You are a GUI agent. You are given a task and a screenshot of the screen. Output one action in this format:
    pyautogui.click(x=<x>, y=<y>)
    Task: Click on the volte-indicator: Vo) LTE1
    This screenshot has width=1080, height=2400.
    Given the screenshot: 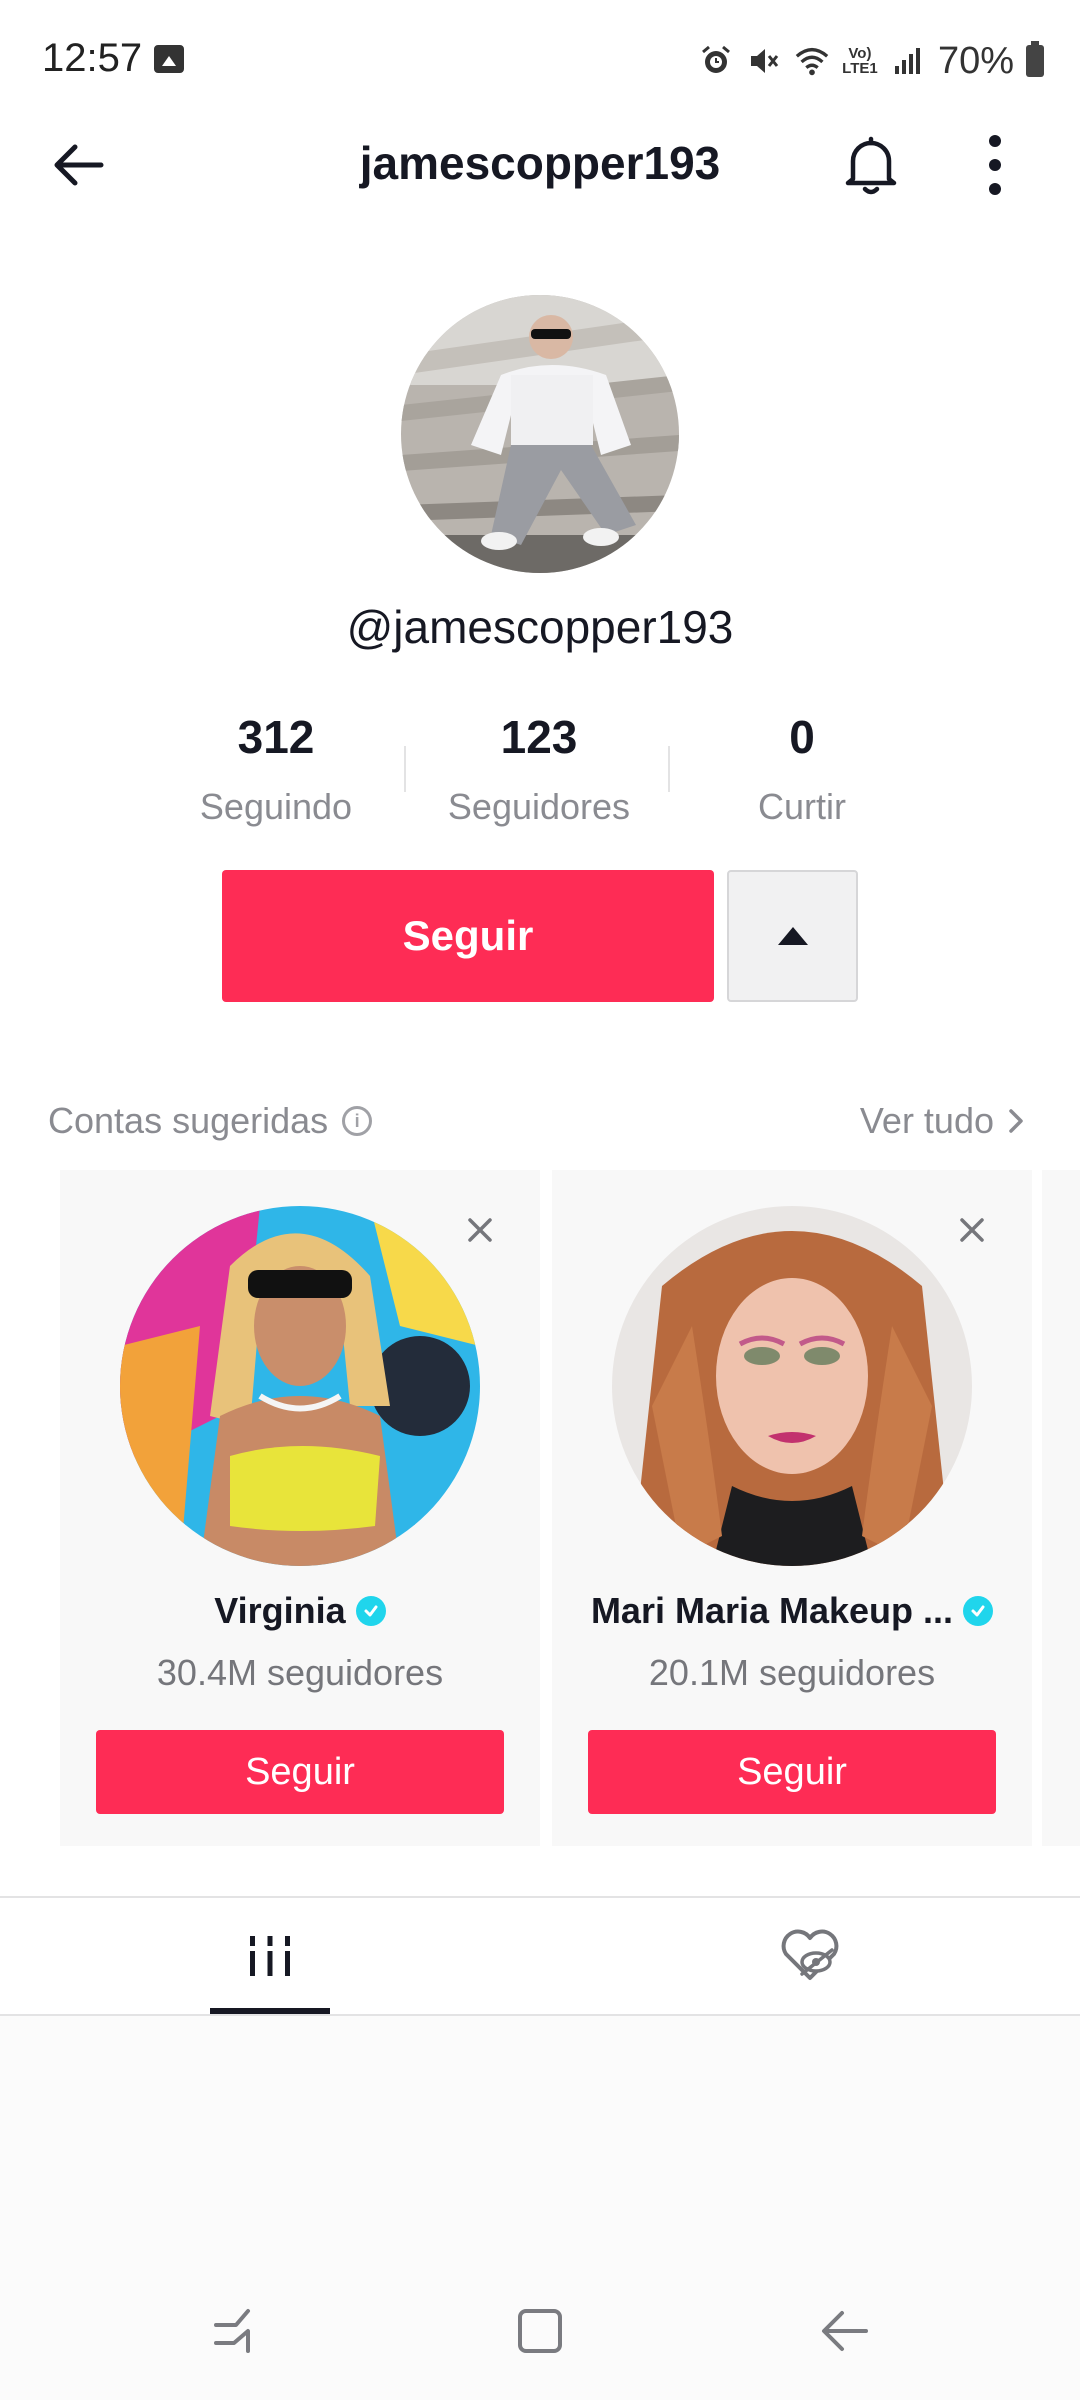 What is the action you would take?
    pyautogui.click(x=860, y=61)
    